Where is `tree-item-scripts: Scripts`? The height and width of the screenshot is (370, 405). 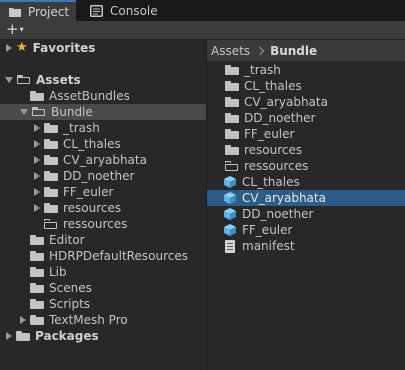 tree-item-scripts: Scripts is located at coordinates (60, 304).